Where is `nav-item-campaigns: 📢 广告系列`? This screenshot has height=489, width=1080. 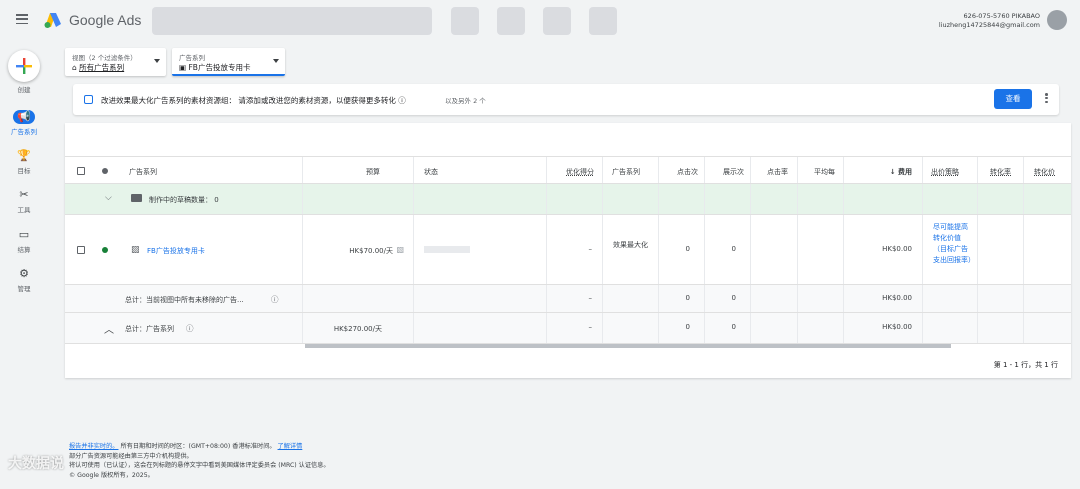 nav-item-campaigns: 📢 广告系列 is located at coordinates (24, 123).